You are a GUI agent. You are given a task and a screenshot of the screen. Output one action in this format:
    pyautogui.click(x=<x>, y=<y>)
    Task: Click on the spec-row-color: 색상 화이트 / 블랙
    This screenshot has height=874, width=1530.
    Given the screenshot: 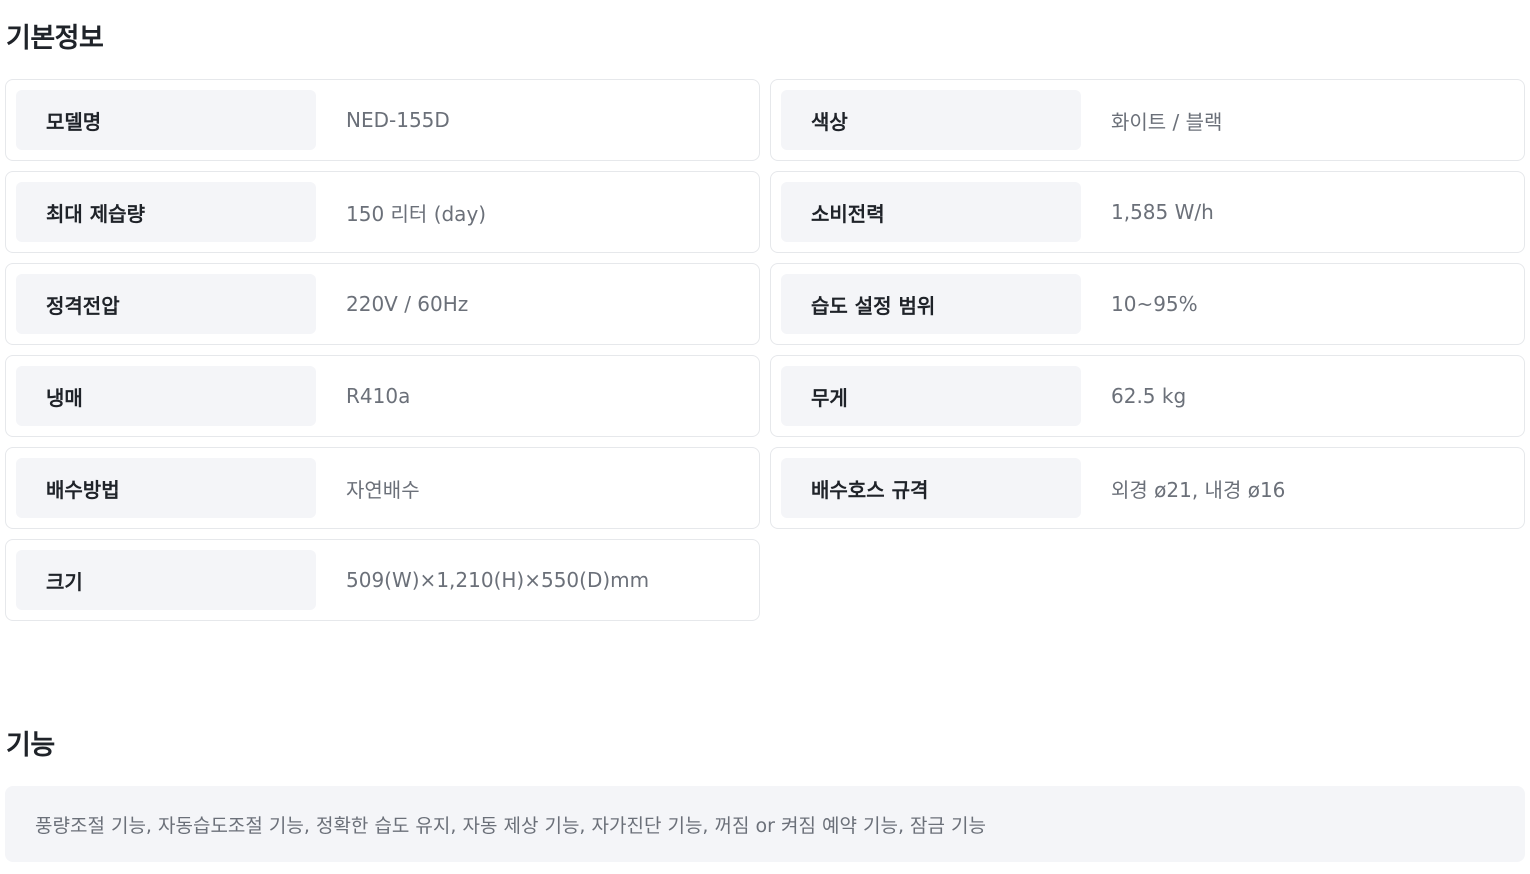 What is the action you would take?
    pyautogui.click(x=1147, y=120)
    